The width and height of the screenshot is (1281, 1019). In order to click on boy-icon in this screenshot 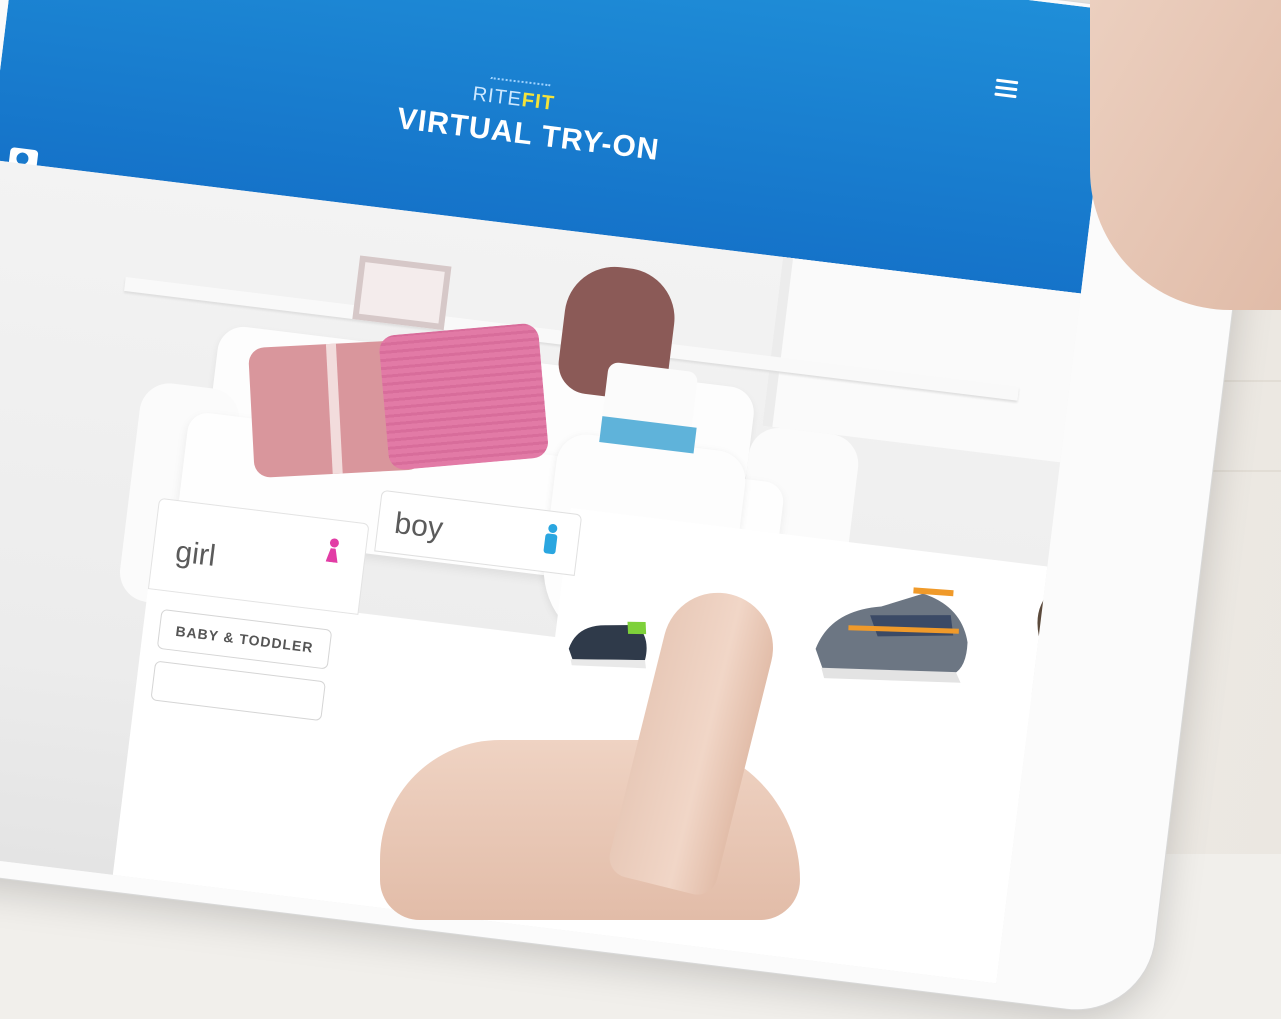, I will do `click(551, 539)`.